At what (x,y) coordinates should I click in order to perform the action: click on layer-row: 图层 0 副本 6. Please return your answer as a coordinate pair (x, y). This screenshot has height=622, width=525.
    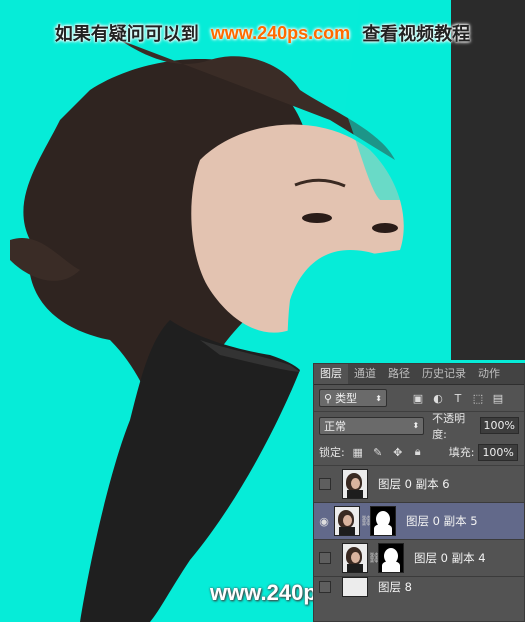
    Looking at the image, I should click on (419, 484).